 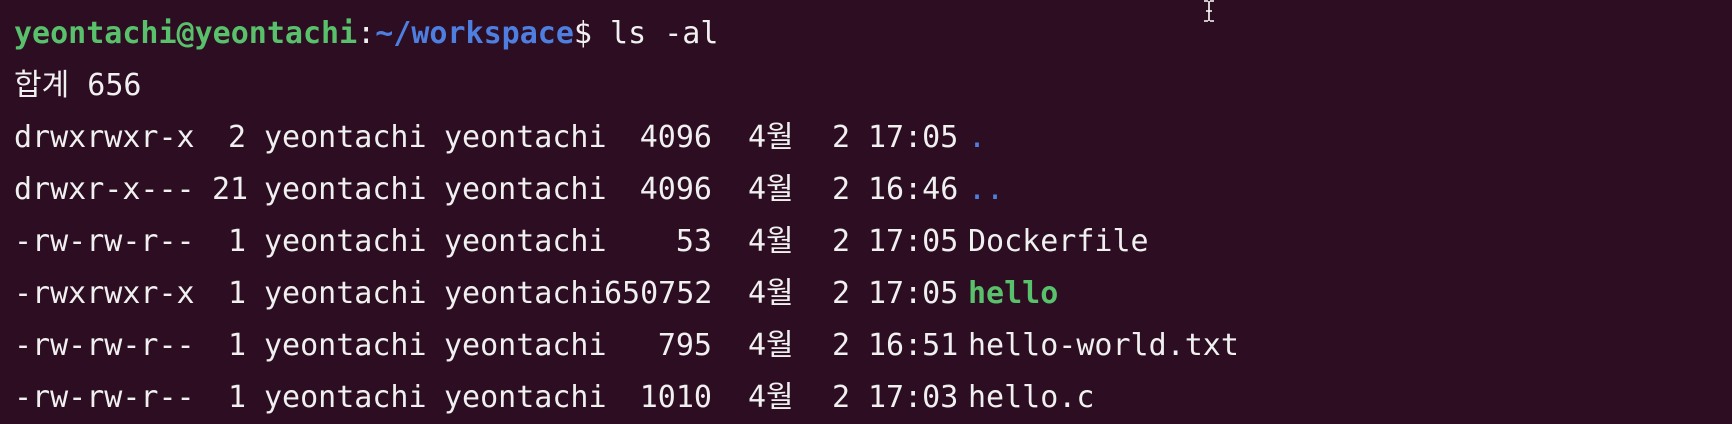 What do you see at coordinates (913, 397) in the screenshot?
I see `time: 17:03` at bounding box center [913, 397].